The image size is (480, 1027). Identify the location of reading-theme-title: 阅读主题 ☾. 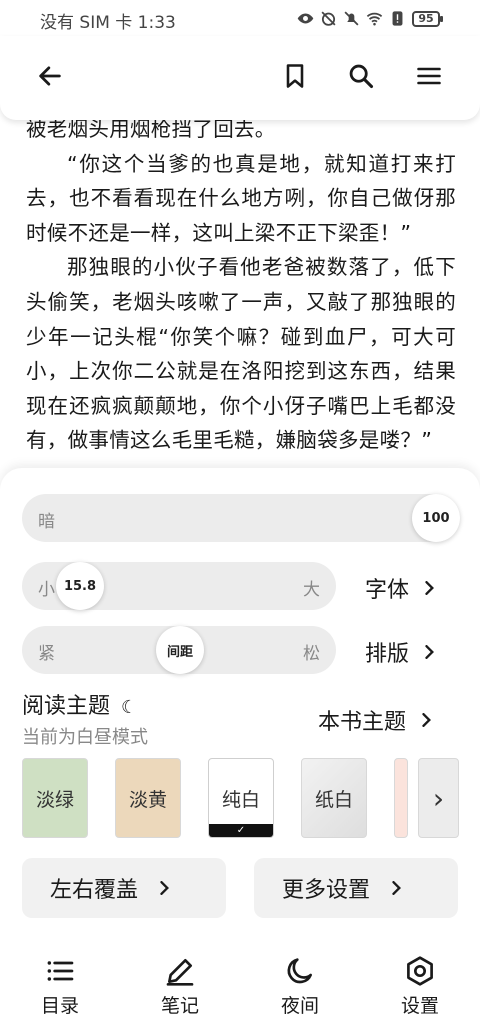
(79, 704).